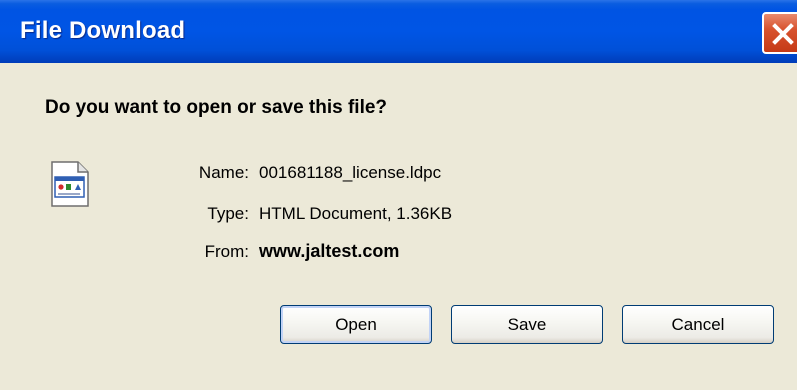 The height and width of the screenshot is (390, 797). Describe the element at coordinates (527, 324) in the screenshot. I see `save-button: Save` at that location.